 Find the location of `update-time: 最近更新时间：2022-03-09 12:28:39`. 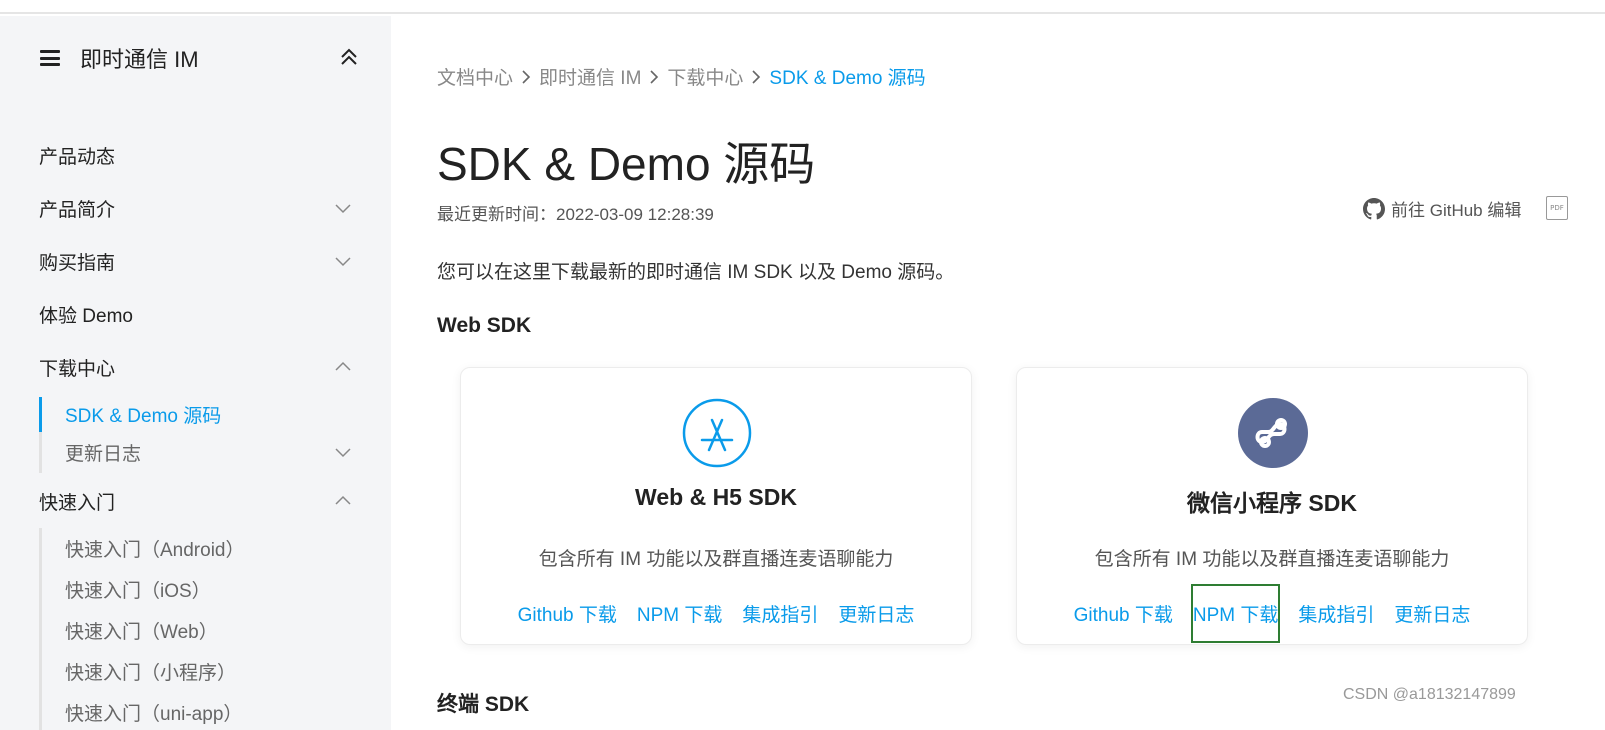

update-time: 最近更新时间：2022-03-09 12:28:39 is located at coordinates (575, 214).